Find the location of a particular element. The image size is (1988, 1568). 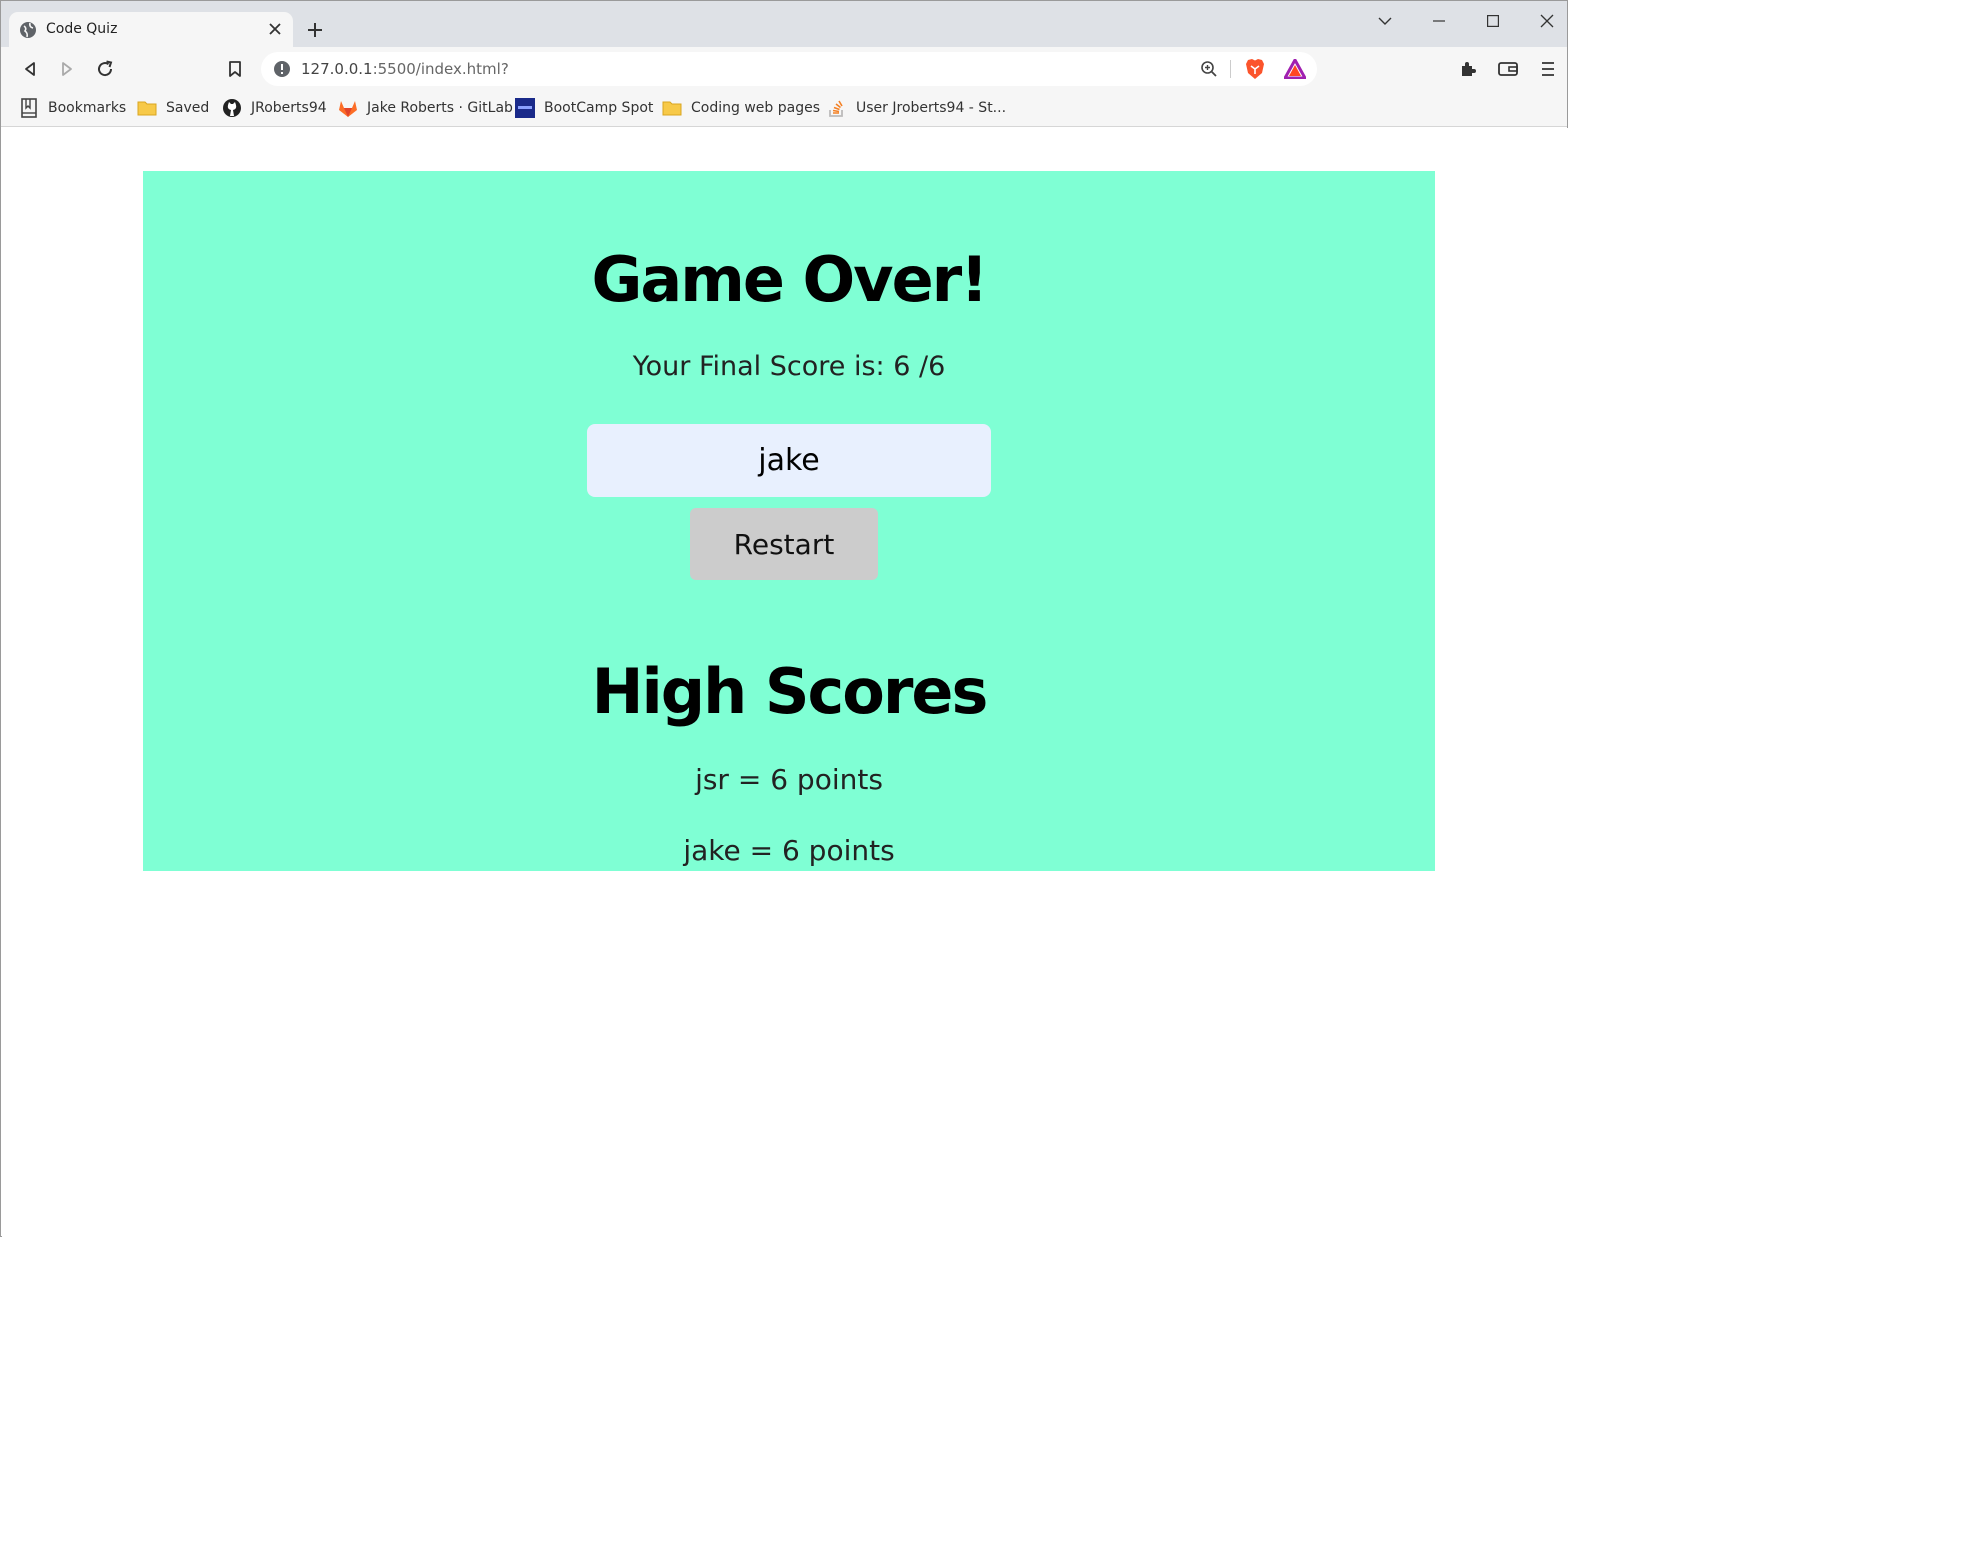

game-over-title: Game Over! is located at coordinates (790, 279).